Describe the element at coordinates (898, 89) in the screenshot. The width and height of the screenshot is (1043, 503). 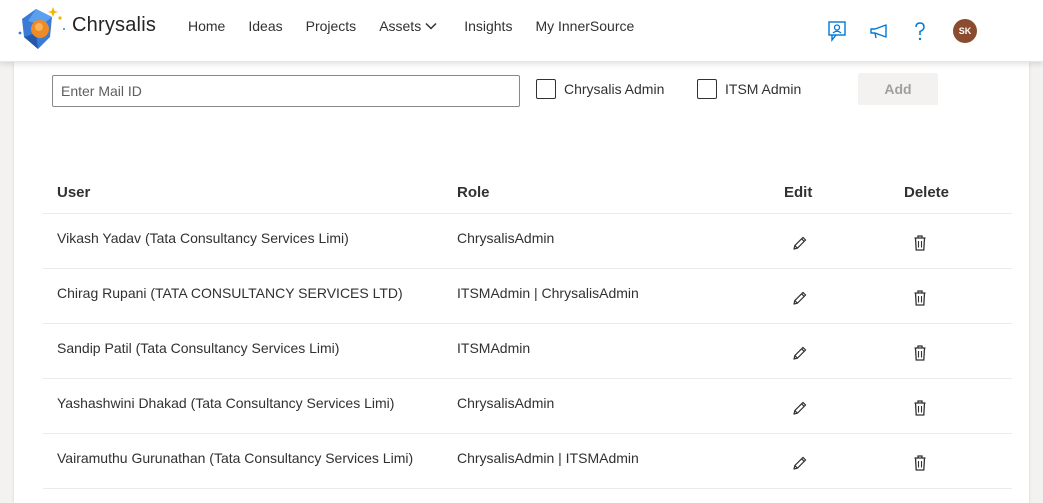
I see `add-button: Add` at that location.